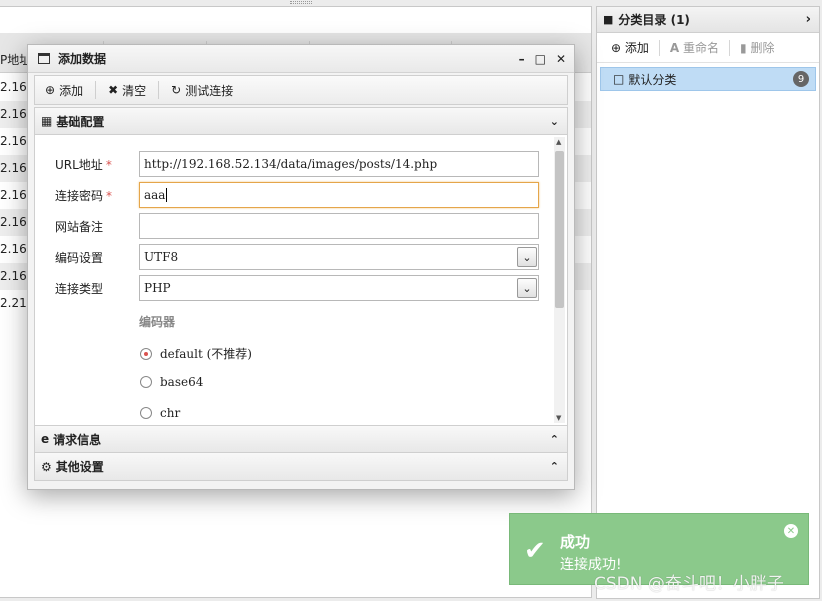  I want to click on encoder-option-label: base64, so click(182, 382).